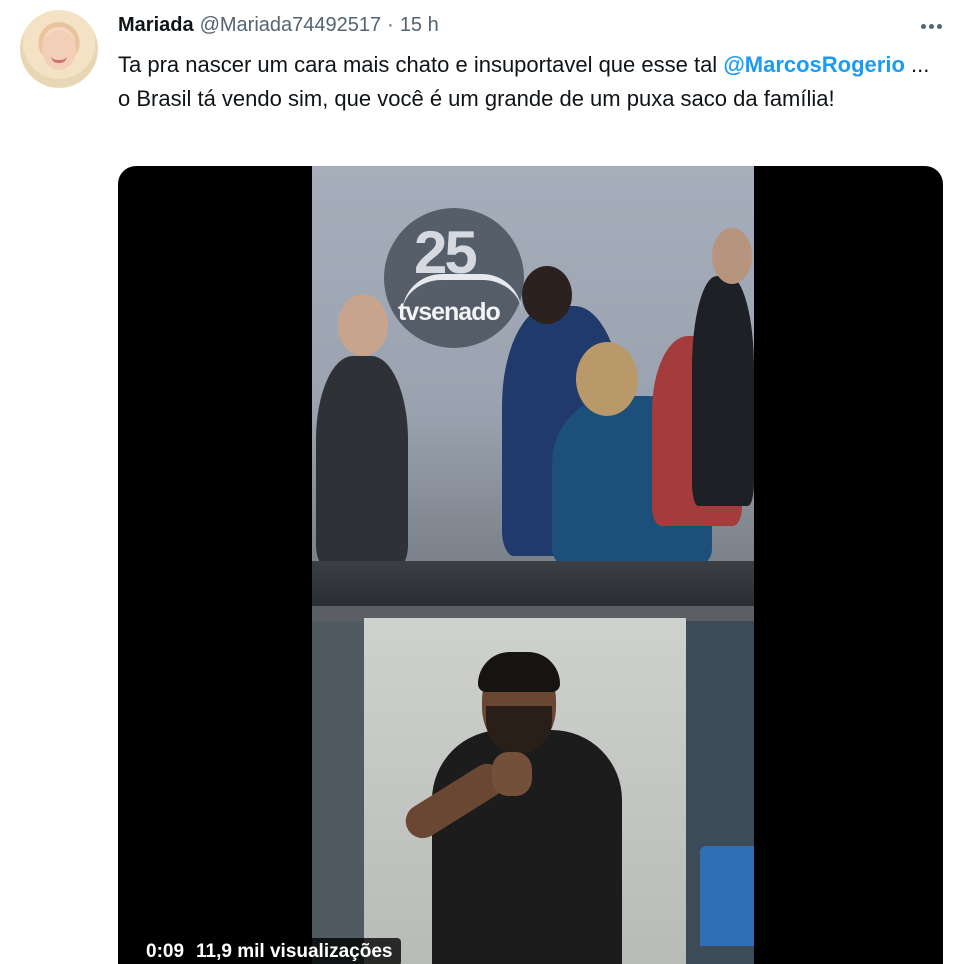 This screenshot has width=960, height=964. Describe the element at coordinates (519, 672) in the screenshot. I see `interpreter-hair` at that location.